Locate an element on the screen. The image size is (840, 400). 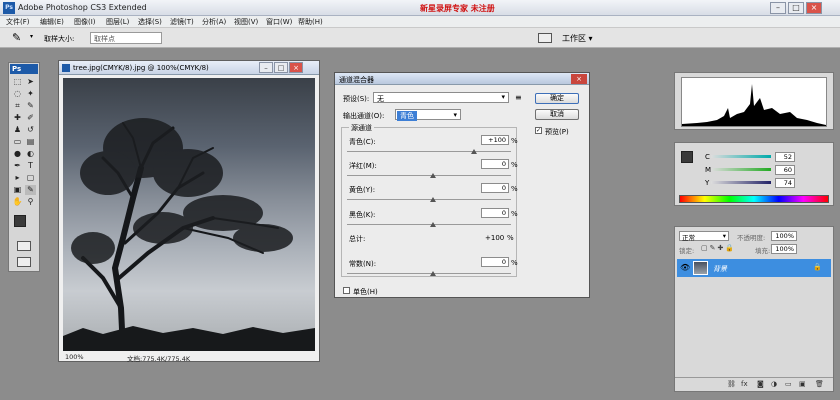
doc-close-button: × is located at coordinates (296, 67).